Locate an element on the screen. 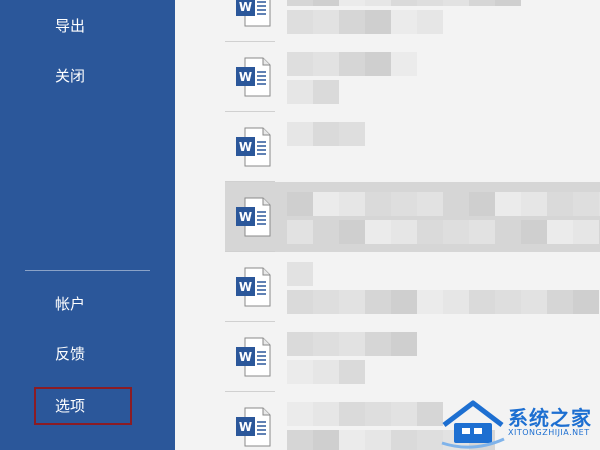 Image resolution: width=600 pixels, height=450 pixels. nav-item-feedback: 反馈 is located at coordinates (87, 354).